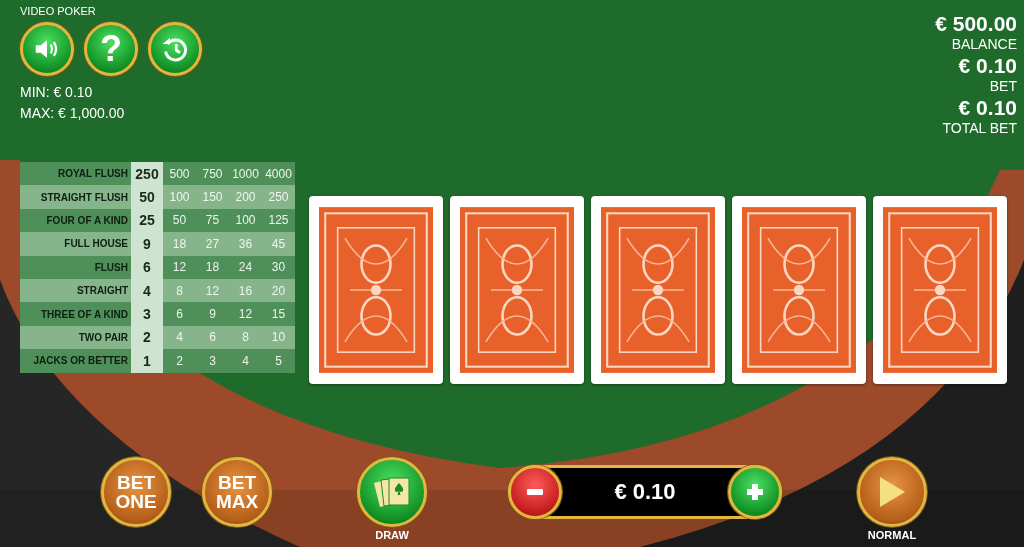  What do you see at coordinates (245, 198) in the screenshot?
I see `payout-cell-text: 200` at bounding box center [245, 198].